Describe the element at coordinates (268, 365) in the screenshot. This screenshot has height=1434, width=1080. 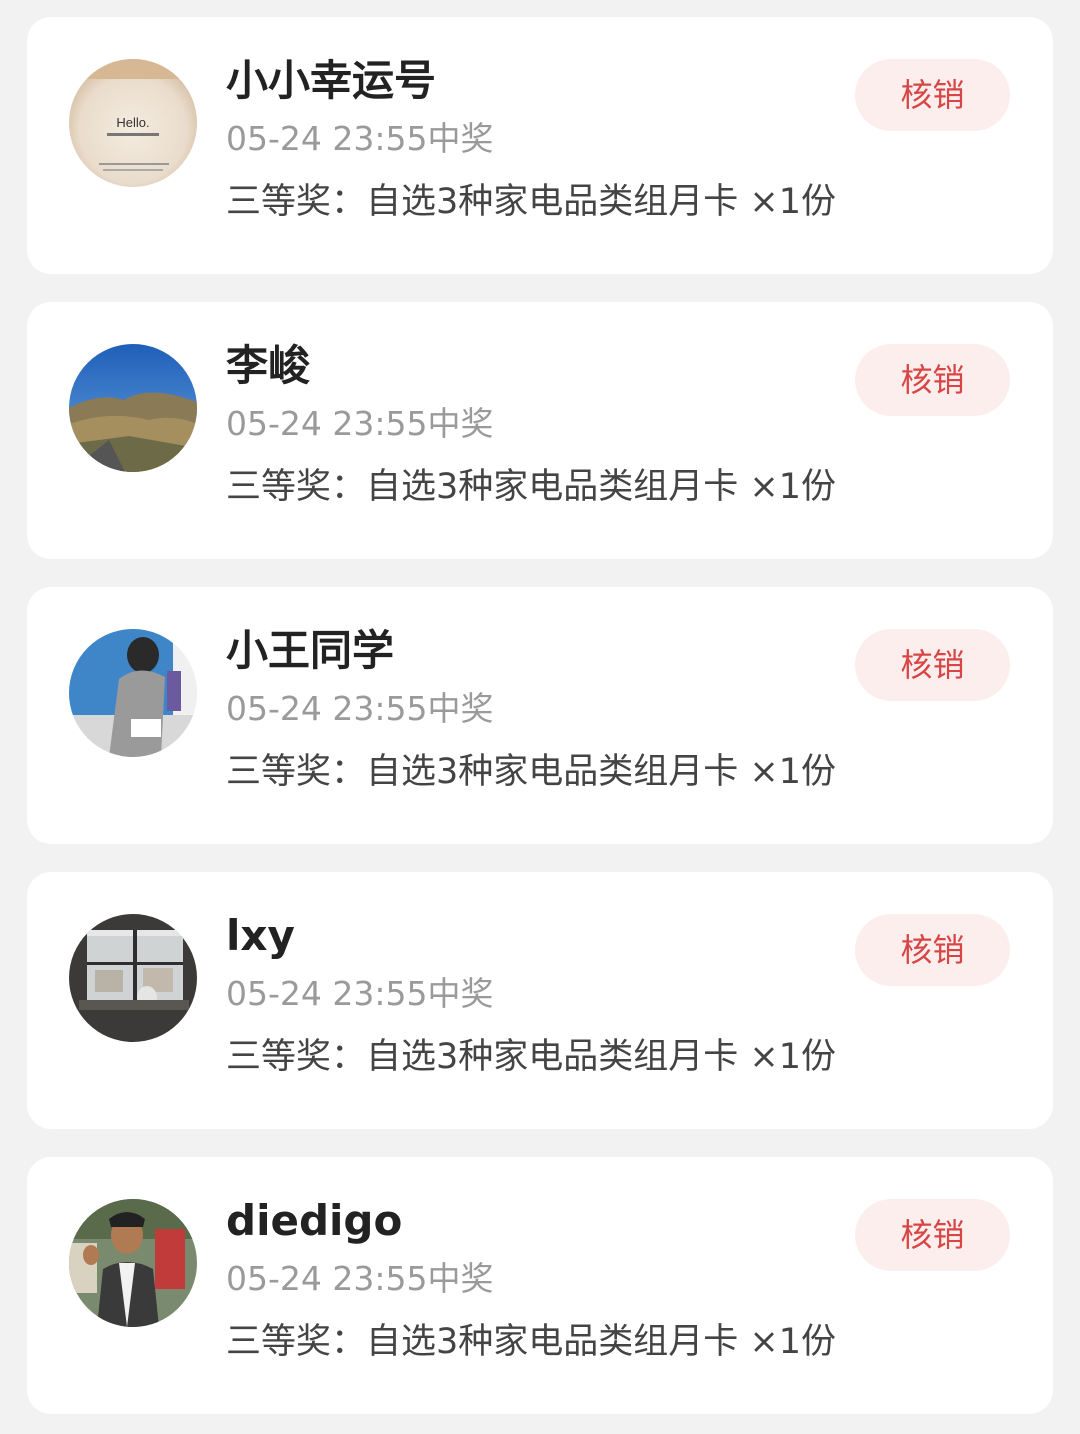
I see `winner-name: 李峻` at that location.